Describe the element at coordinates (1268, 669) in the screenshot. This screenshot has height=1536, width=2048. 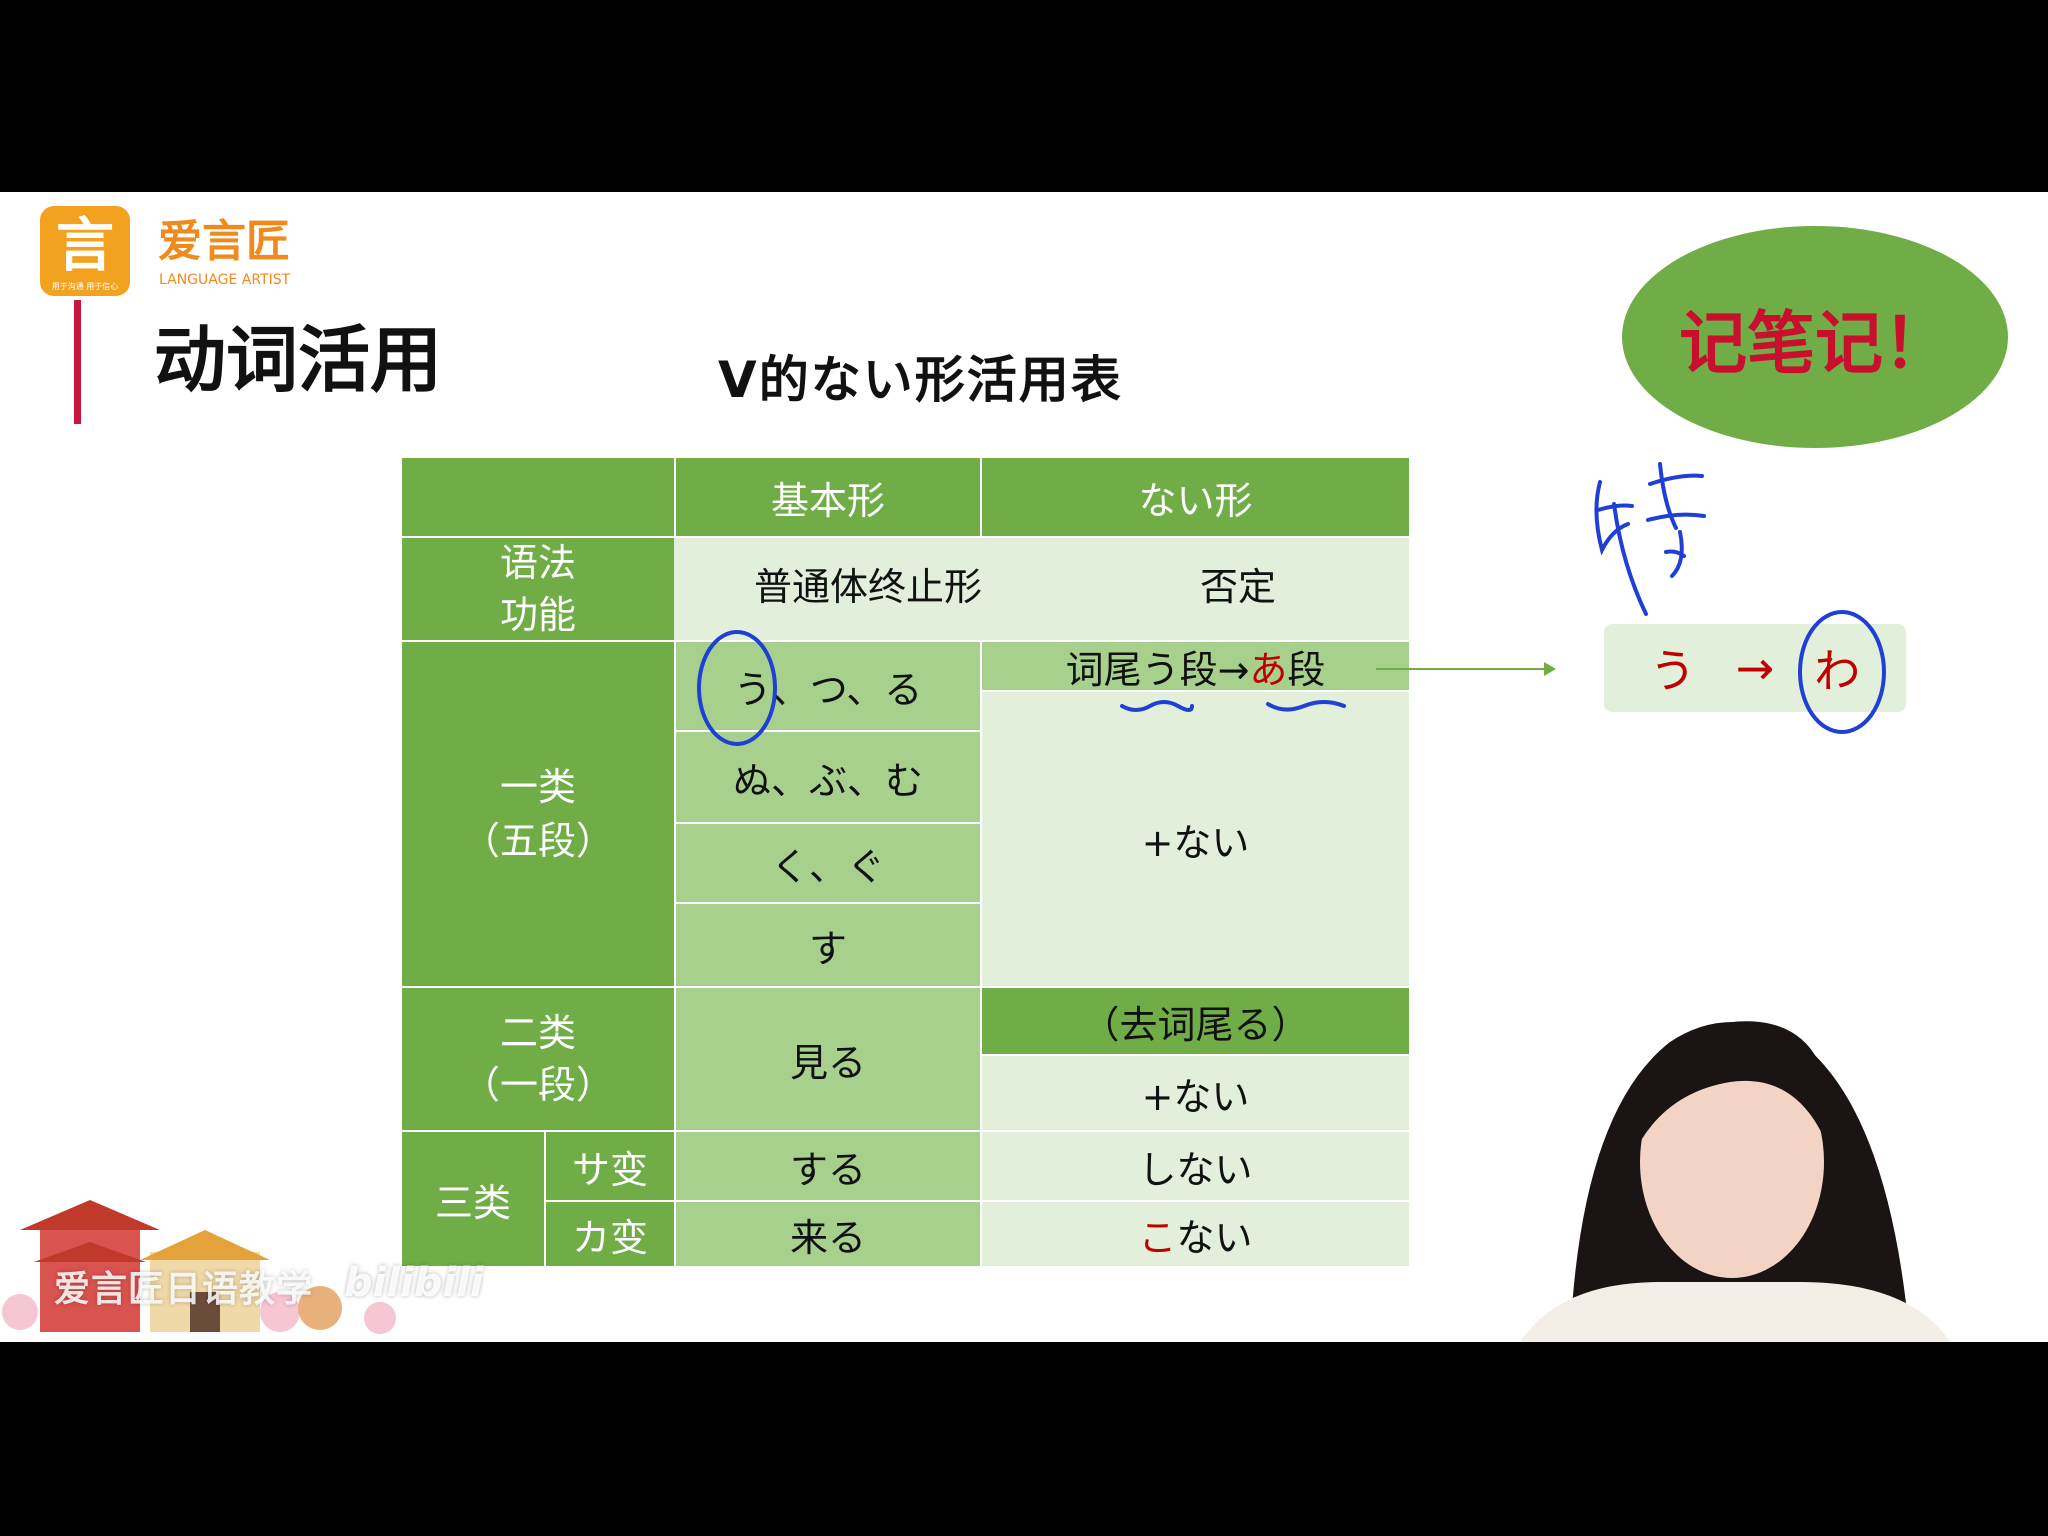
I see `group1-rule-highlight: あ` at that location.